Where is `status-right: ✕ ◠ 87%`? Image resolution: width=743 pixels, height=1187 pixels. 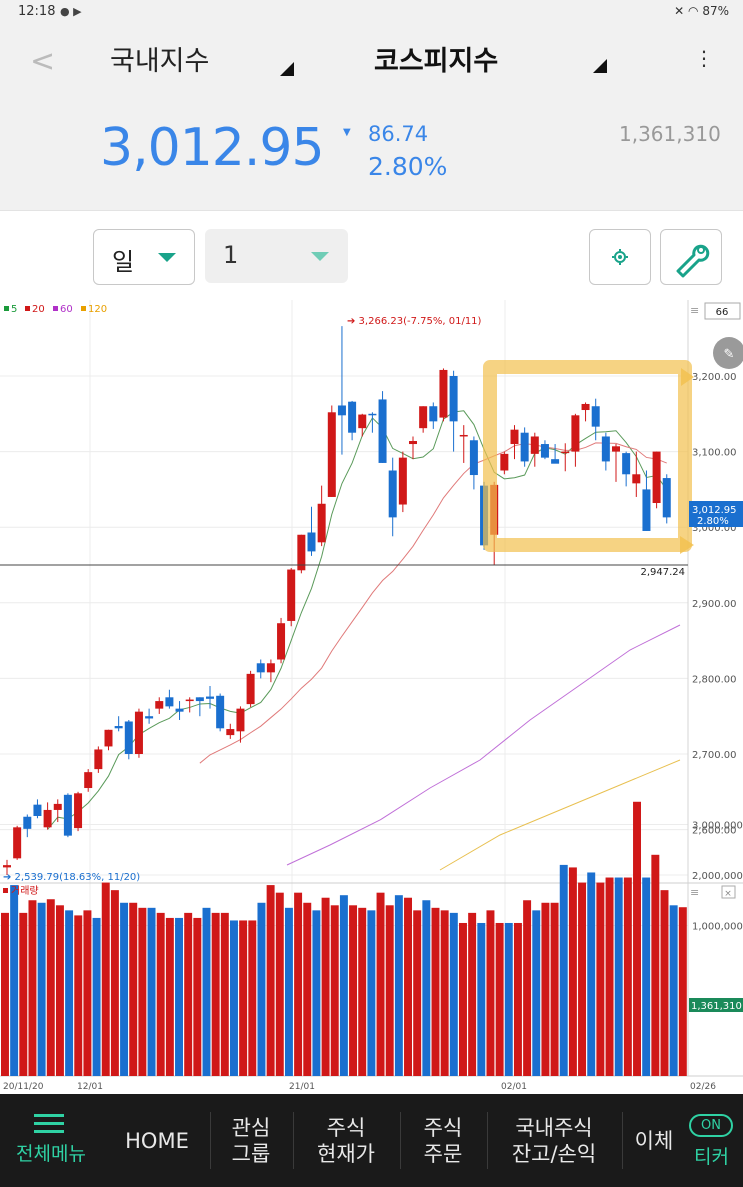 status-right: ✕ ◠ 87% is located at coordinates (701, 11).